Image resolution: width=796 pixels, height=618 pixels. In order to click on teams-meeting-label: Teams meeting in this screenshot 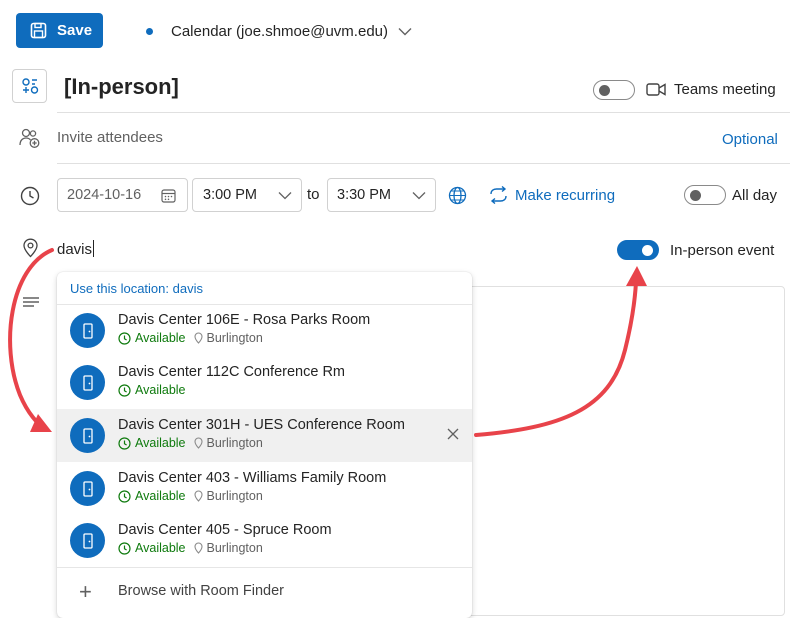, I will do `click(725, 89)`.